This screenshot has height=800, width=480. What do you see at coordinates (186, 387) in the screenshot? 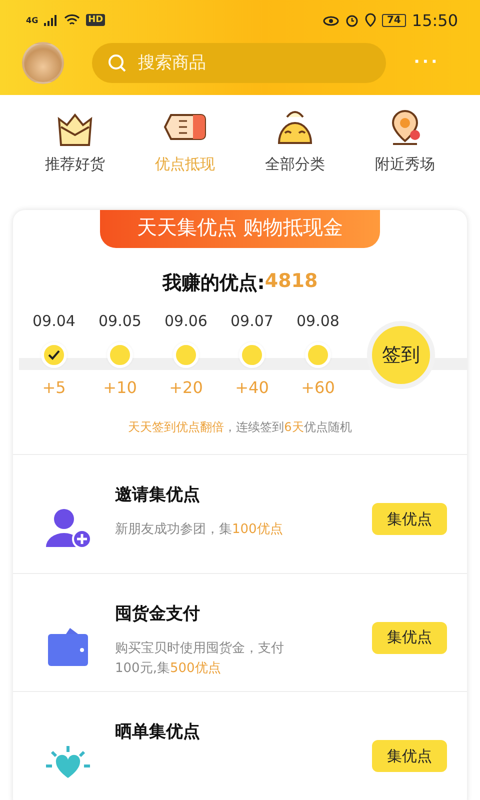
I see `day-bonus: +20` at bounding box center [186, 387].